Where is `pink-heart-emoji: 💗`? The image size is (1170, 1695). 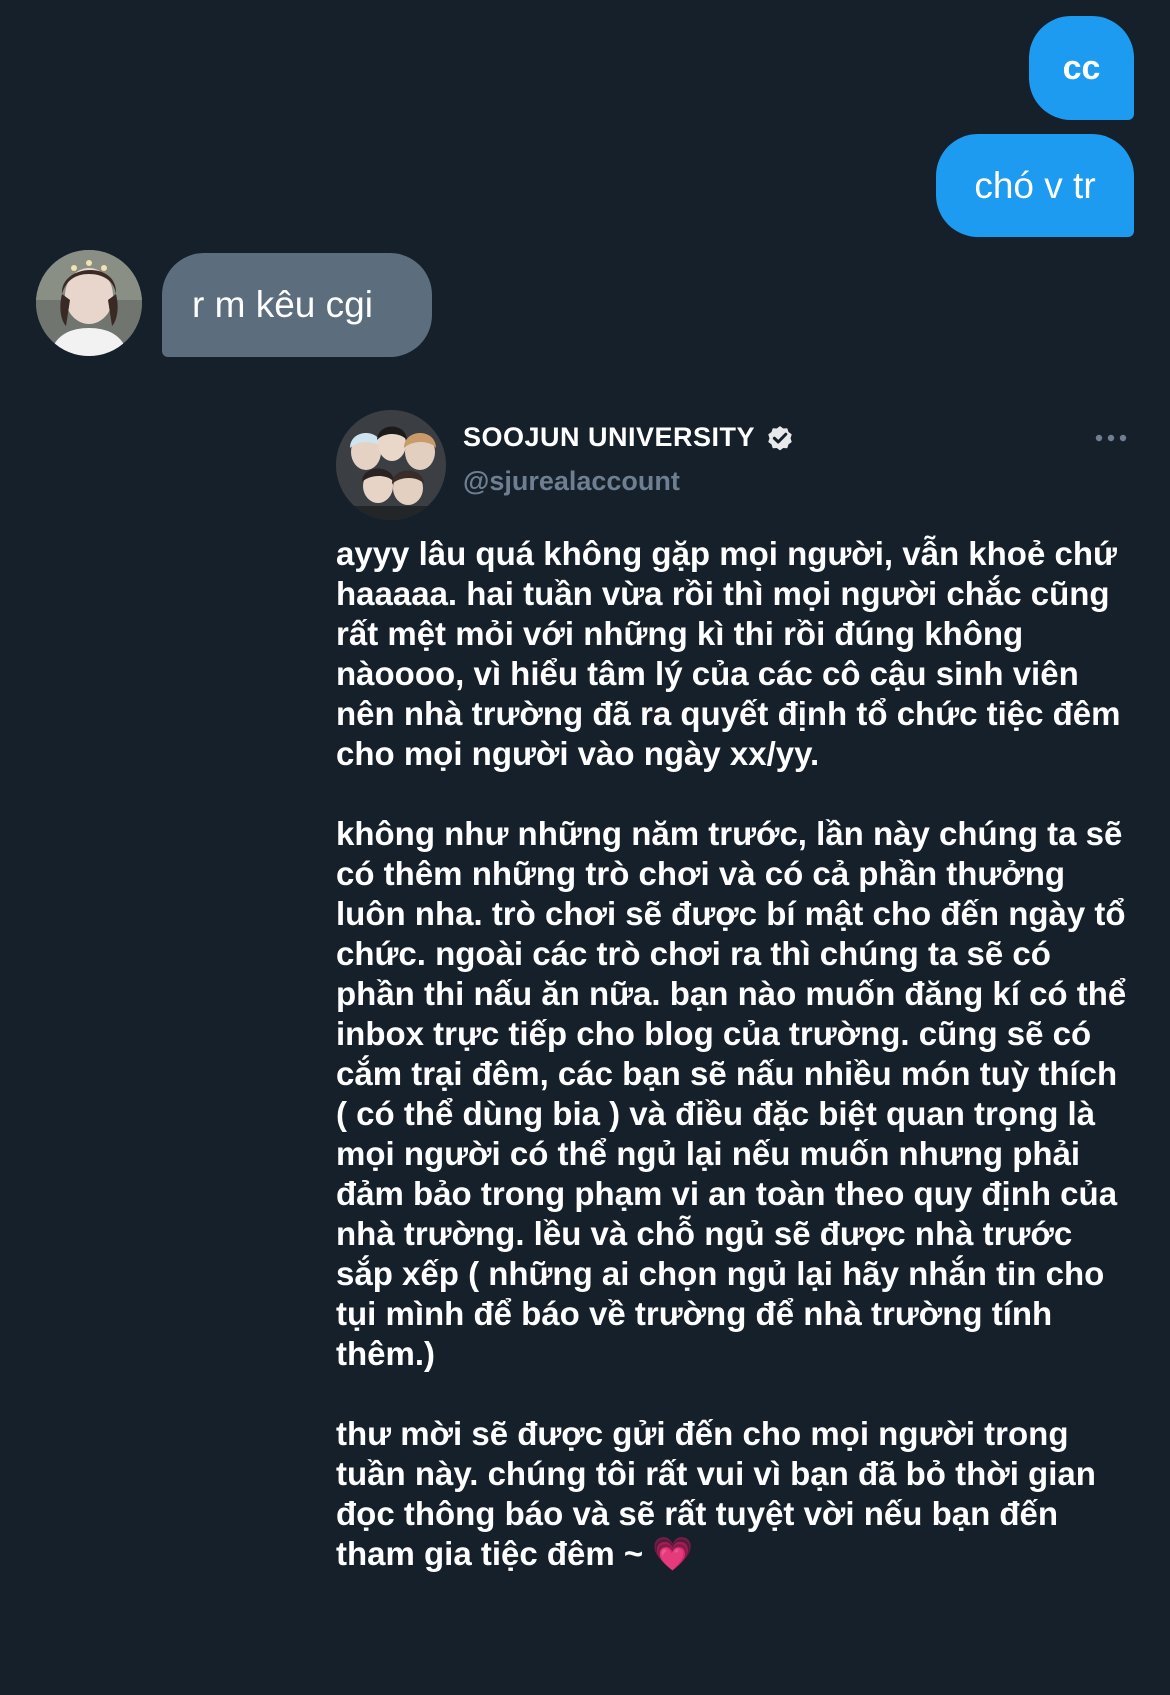
pink-heart-emoji: 💗 is located at coordinates (673, 1553).